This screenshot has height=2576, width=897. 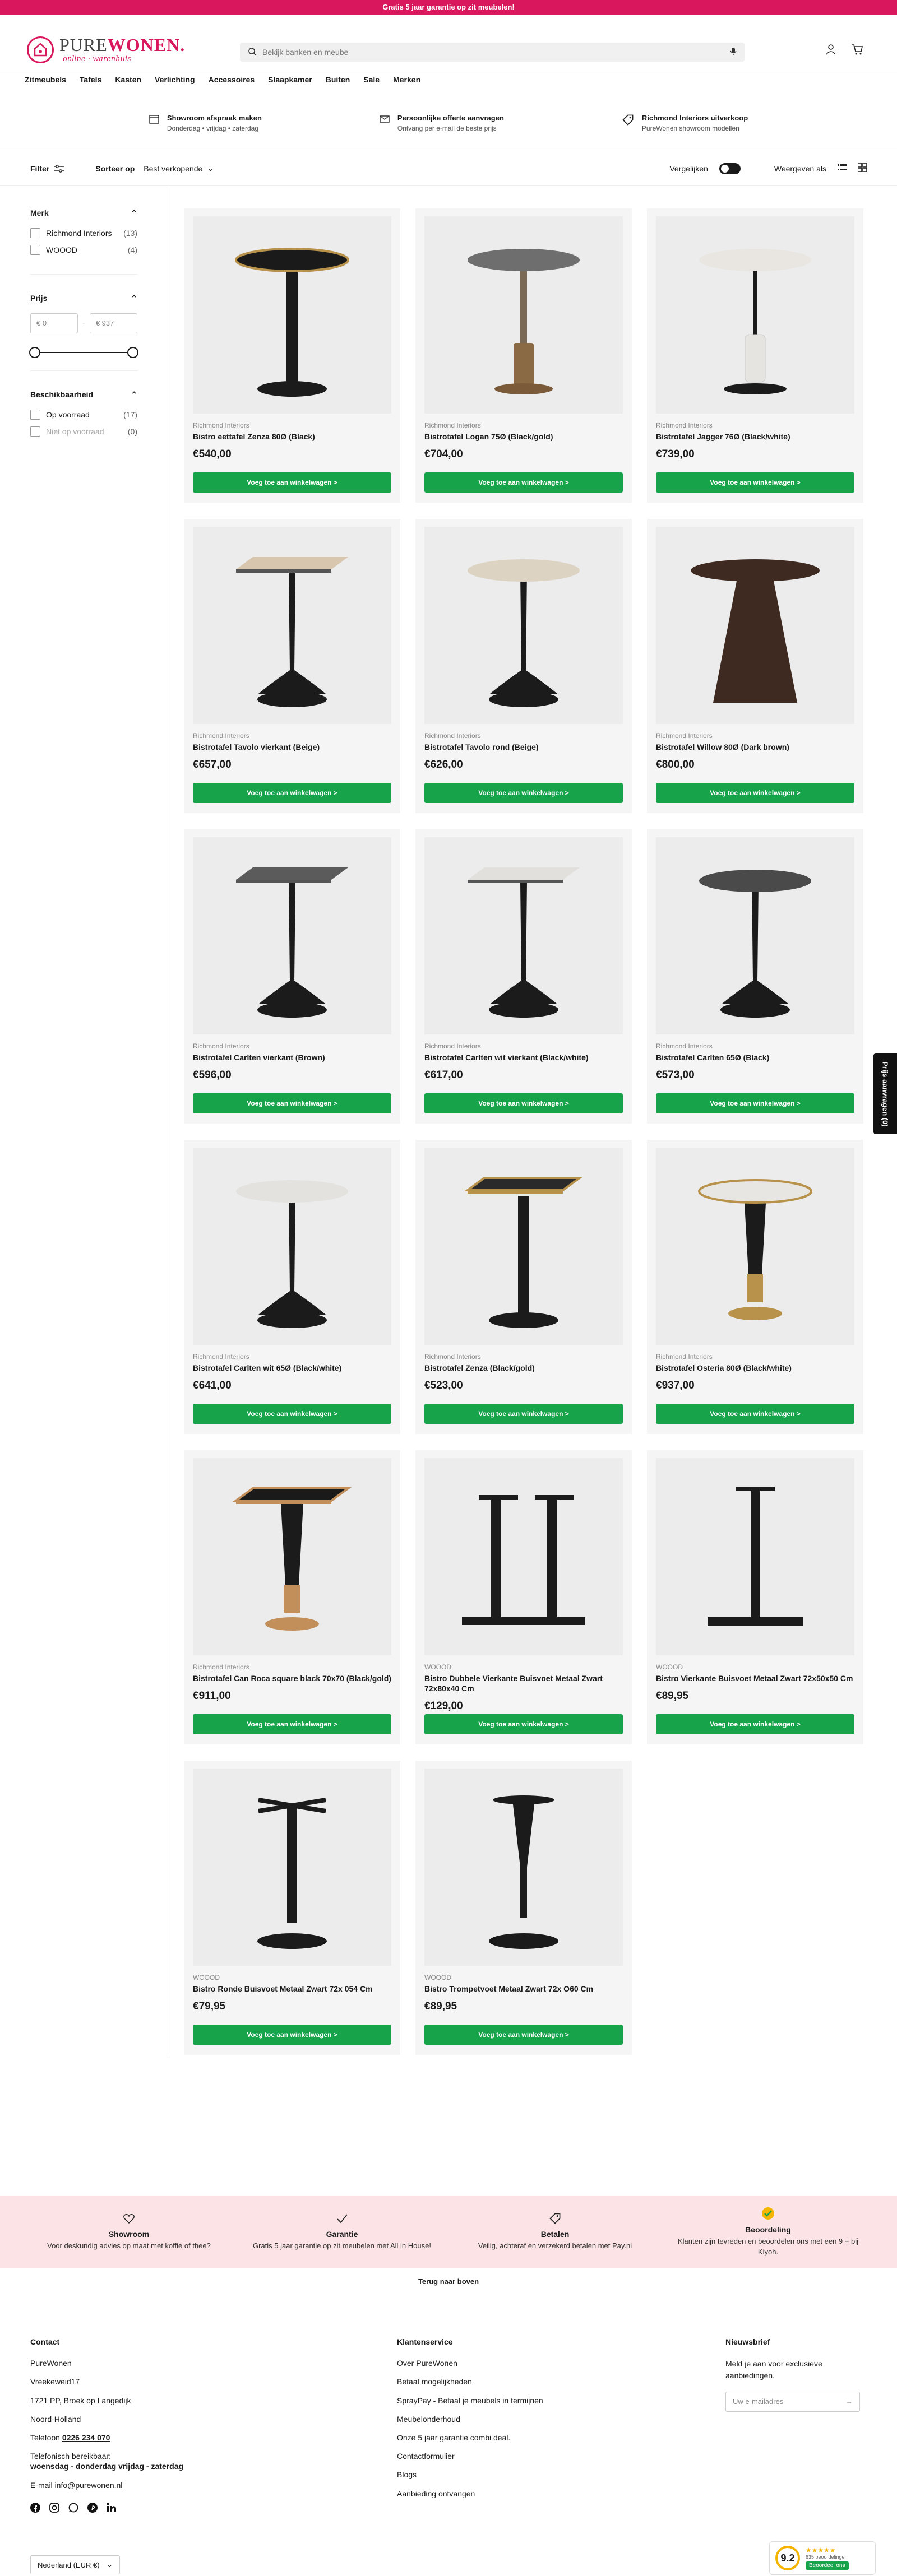 I want to click on country-currency-select: Nederland (EUR €) ⌄, so click(x=75, y=2564).